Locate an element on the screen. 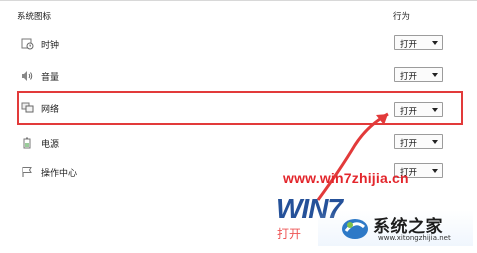 Image resolution: width=477 pixels, height=253 pixels. row-label: 操作中心 is located at coordinates (59, 174).